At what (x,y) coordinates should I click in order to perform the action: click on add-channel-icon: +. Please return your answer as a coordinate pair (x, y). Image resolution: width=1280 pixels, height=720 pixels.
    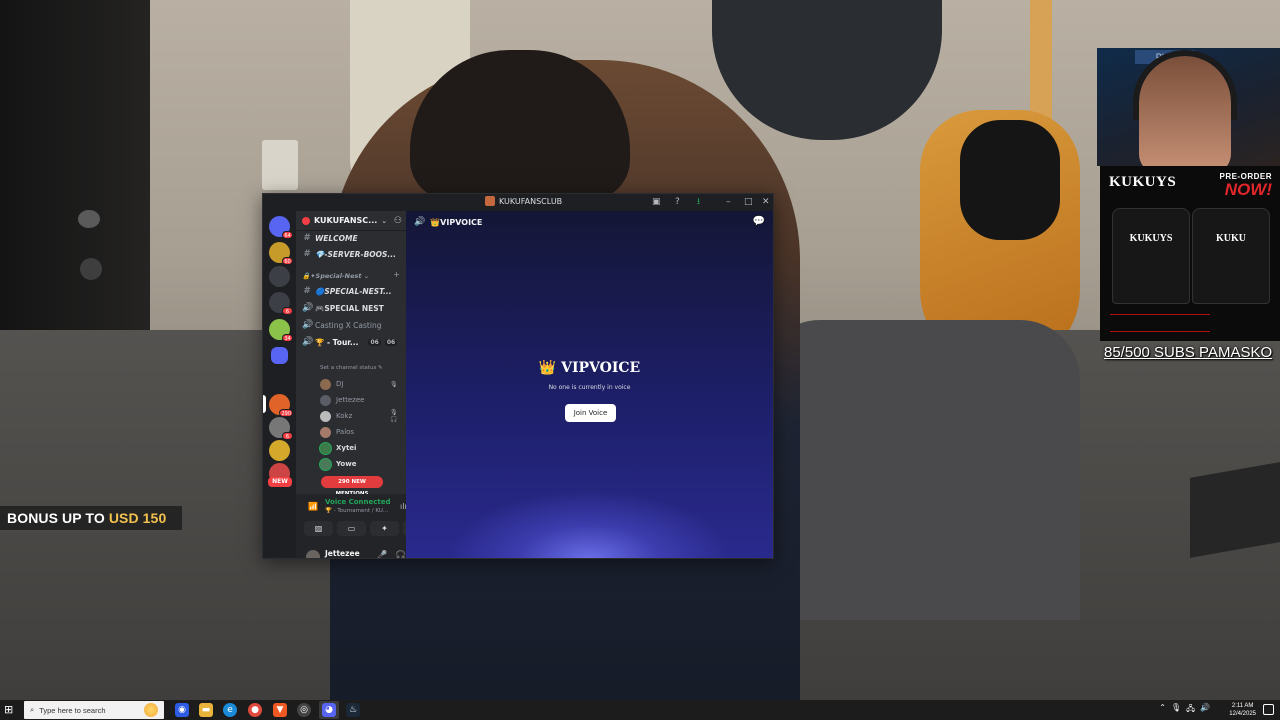
    Looking at the image, I should click on (396, 274).